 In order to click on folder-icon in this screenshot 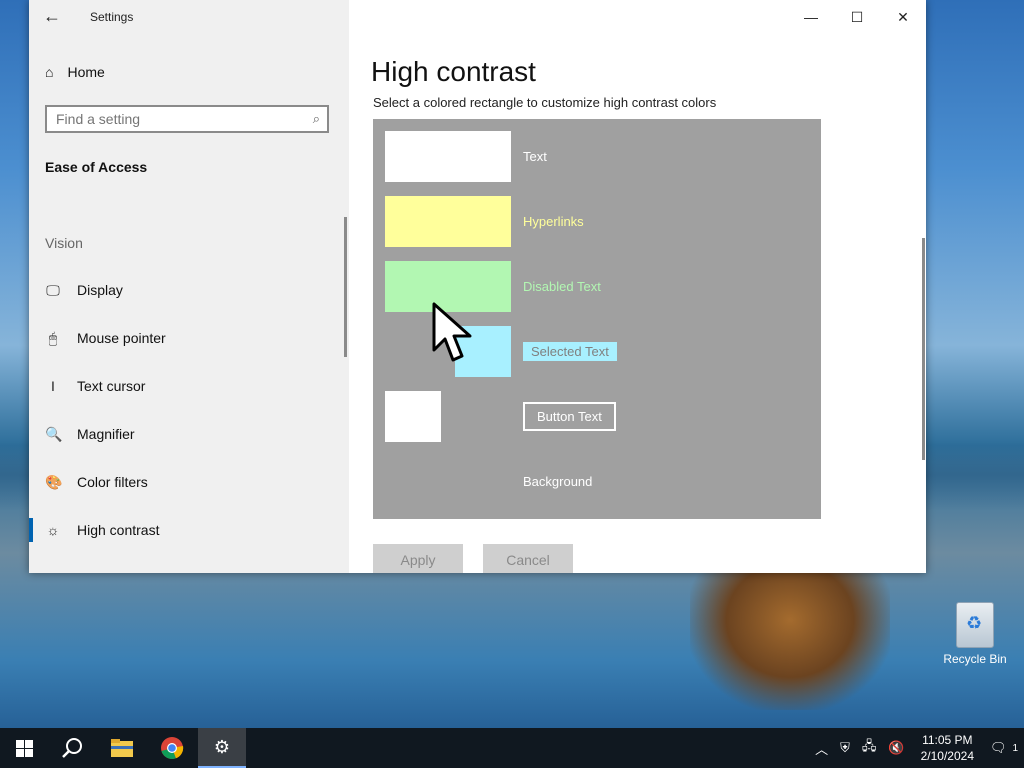, I will do `click(122, 748)`.